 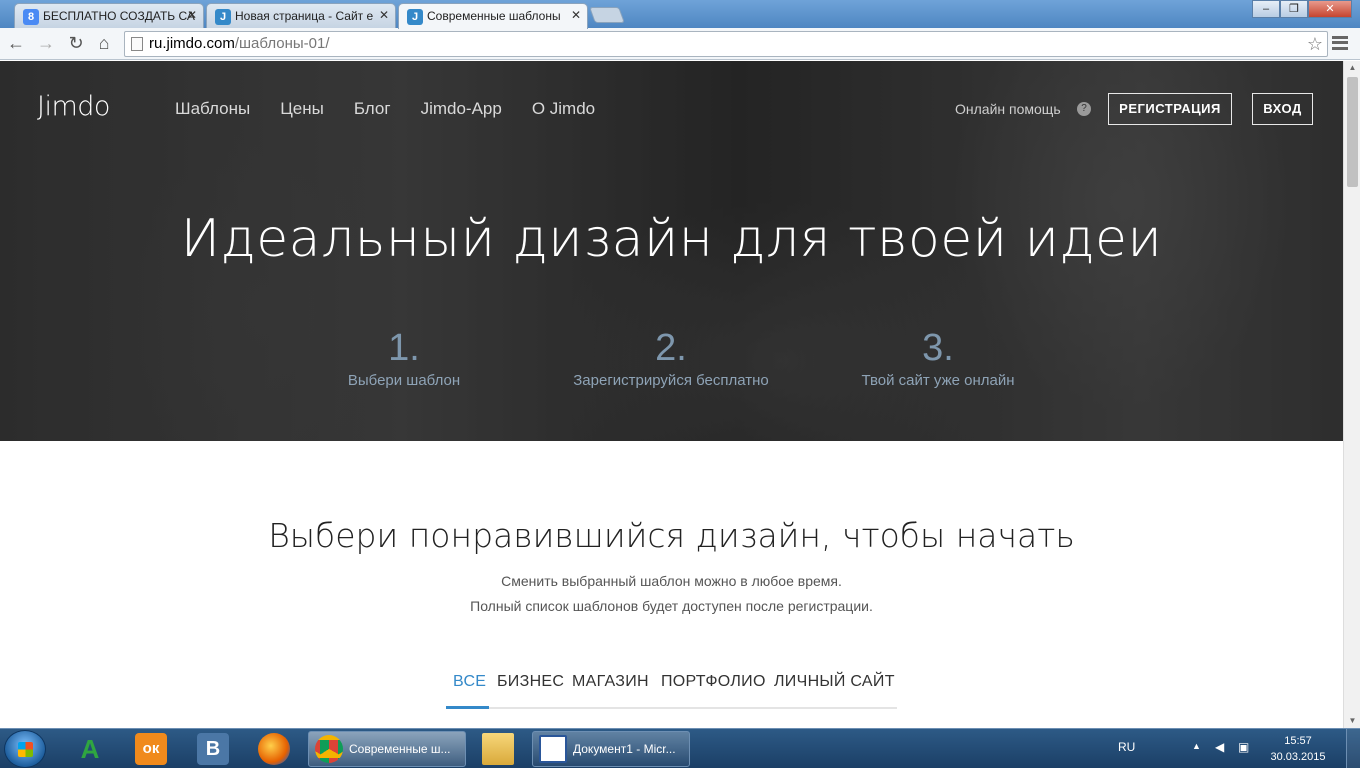 What do you see at coordinates (1243, 747) in the screenshot?
I see `network-icon: ▣` at bounding box center [1243, 747].